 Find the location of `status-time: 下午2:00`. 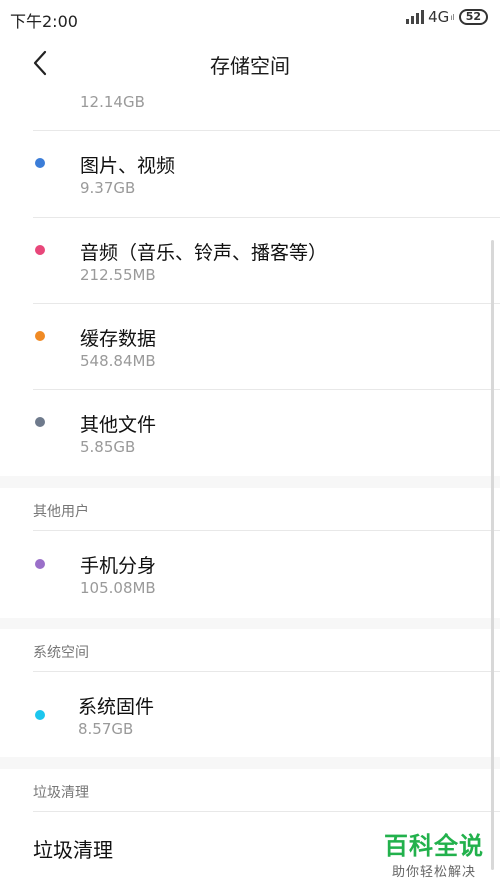

status-time: 下午2:00 is located at coordinates (44, 21).